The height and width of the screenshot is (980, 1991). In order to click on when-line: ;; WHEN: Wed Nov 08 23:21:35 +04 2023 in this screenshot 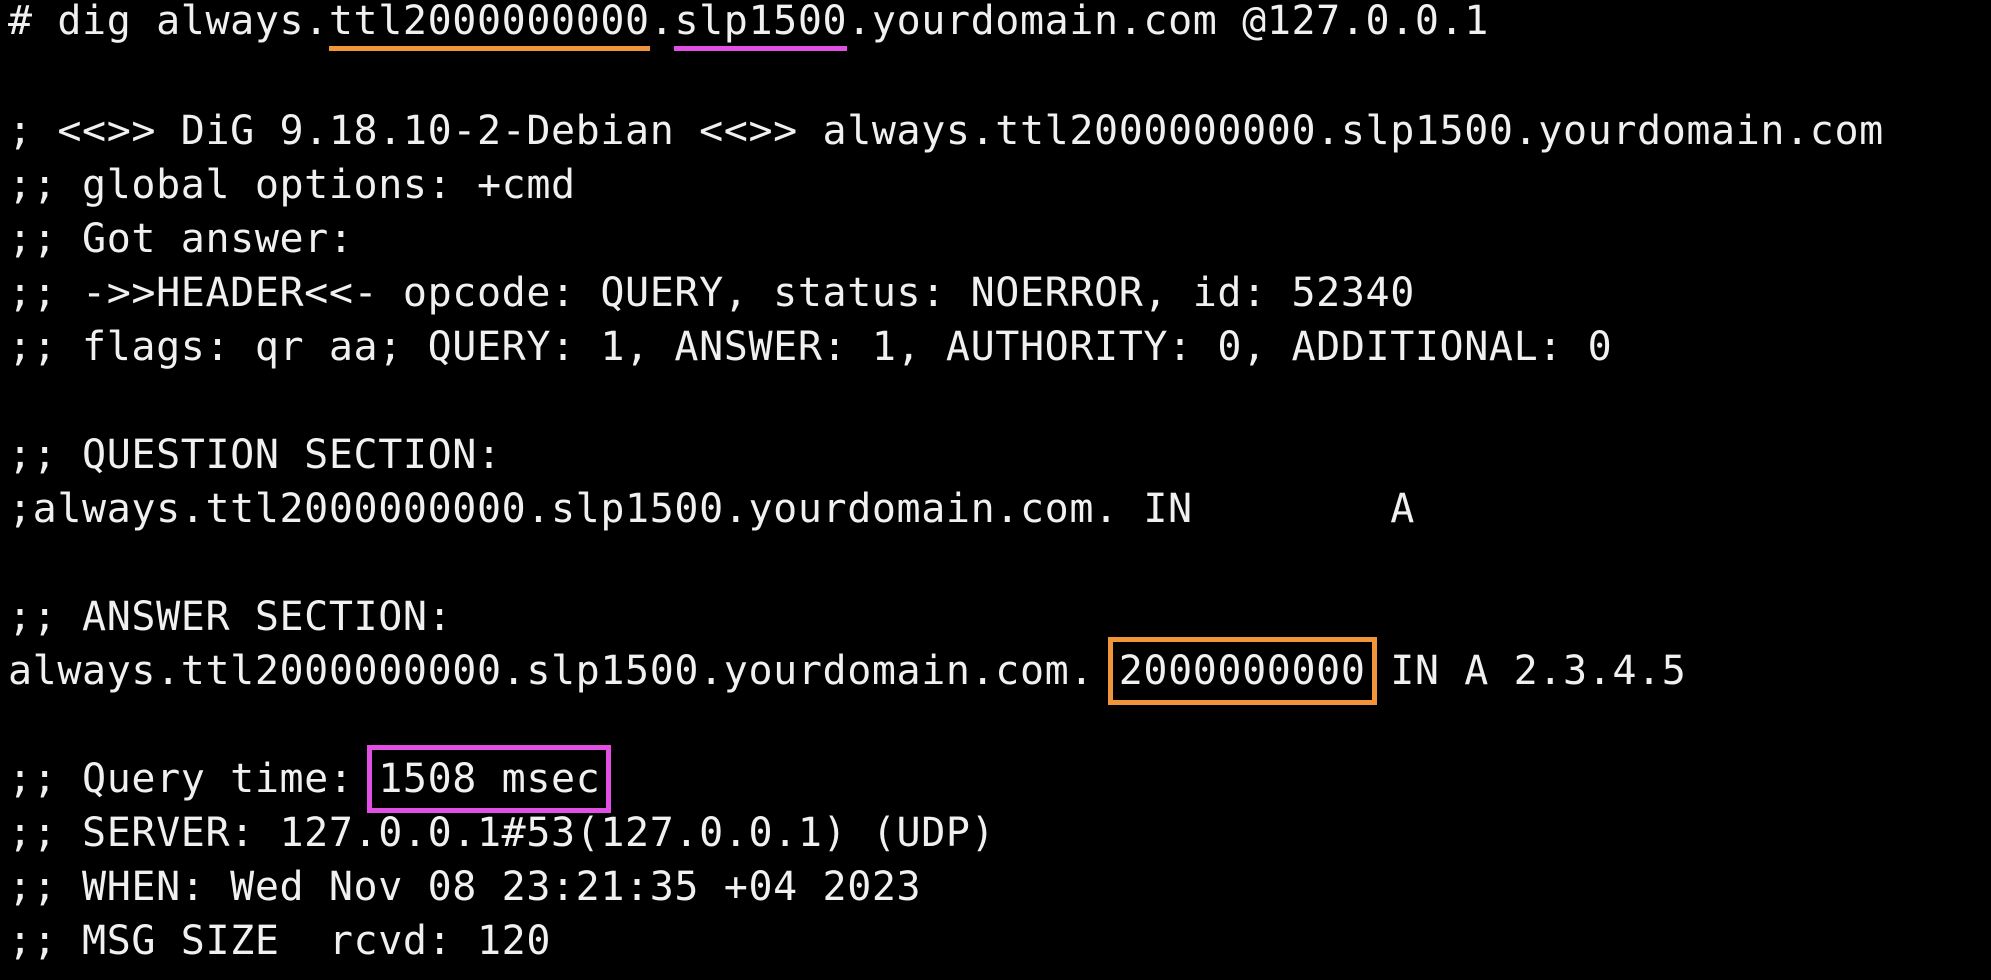, I will do `click(465, 887)`.